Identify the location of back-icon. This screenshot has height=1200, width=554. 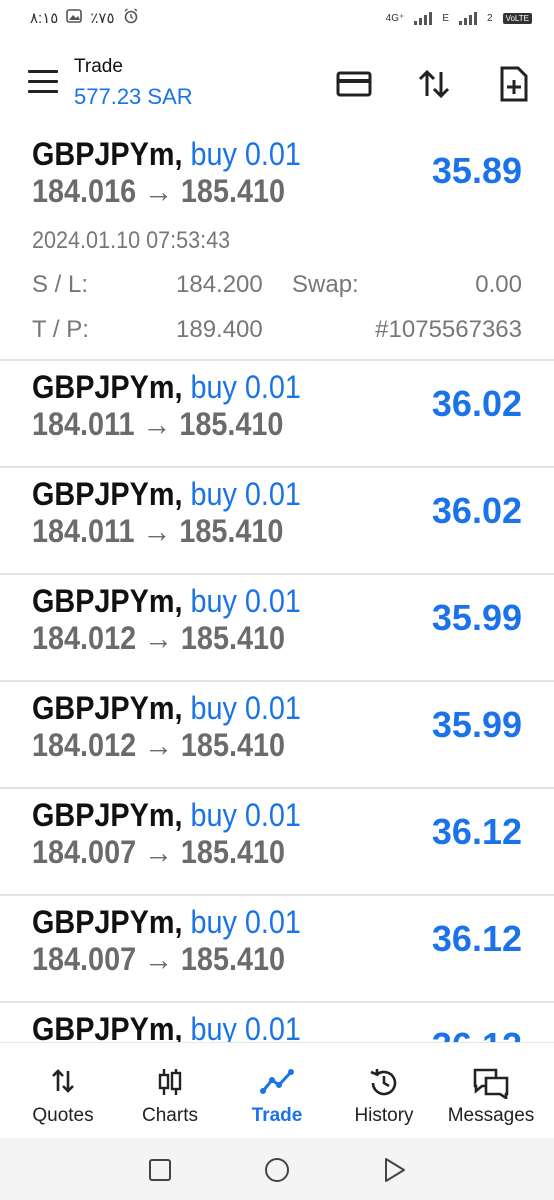
(394, 1170).